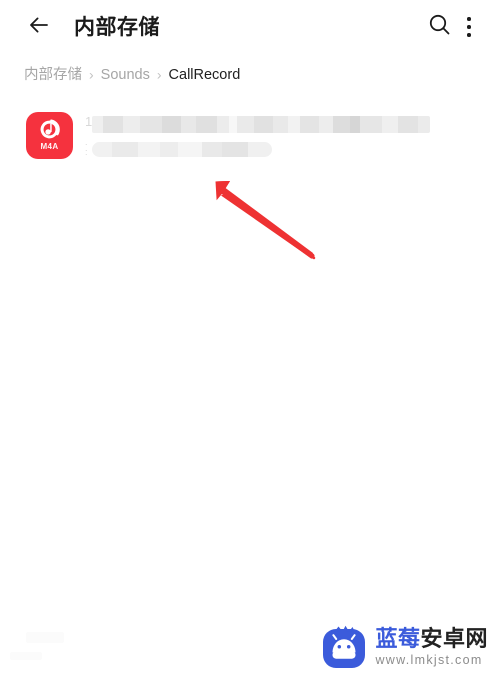  Describe the element at coordinates (205, 75) in the screenshot. I see `breadcrumb-item-callrecord: CallRecord` at that location.